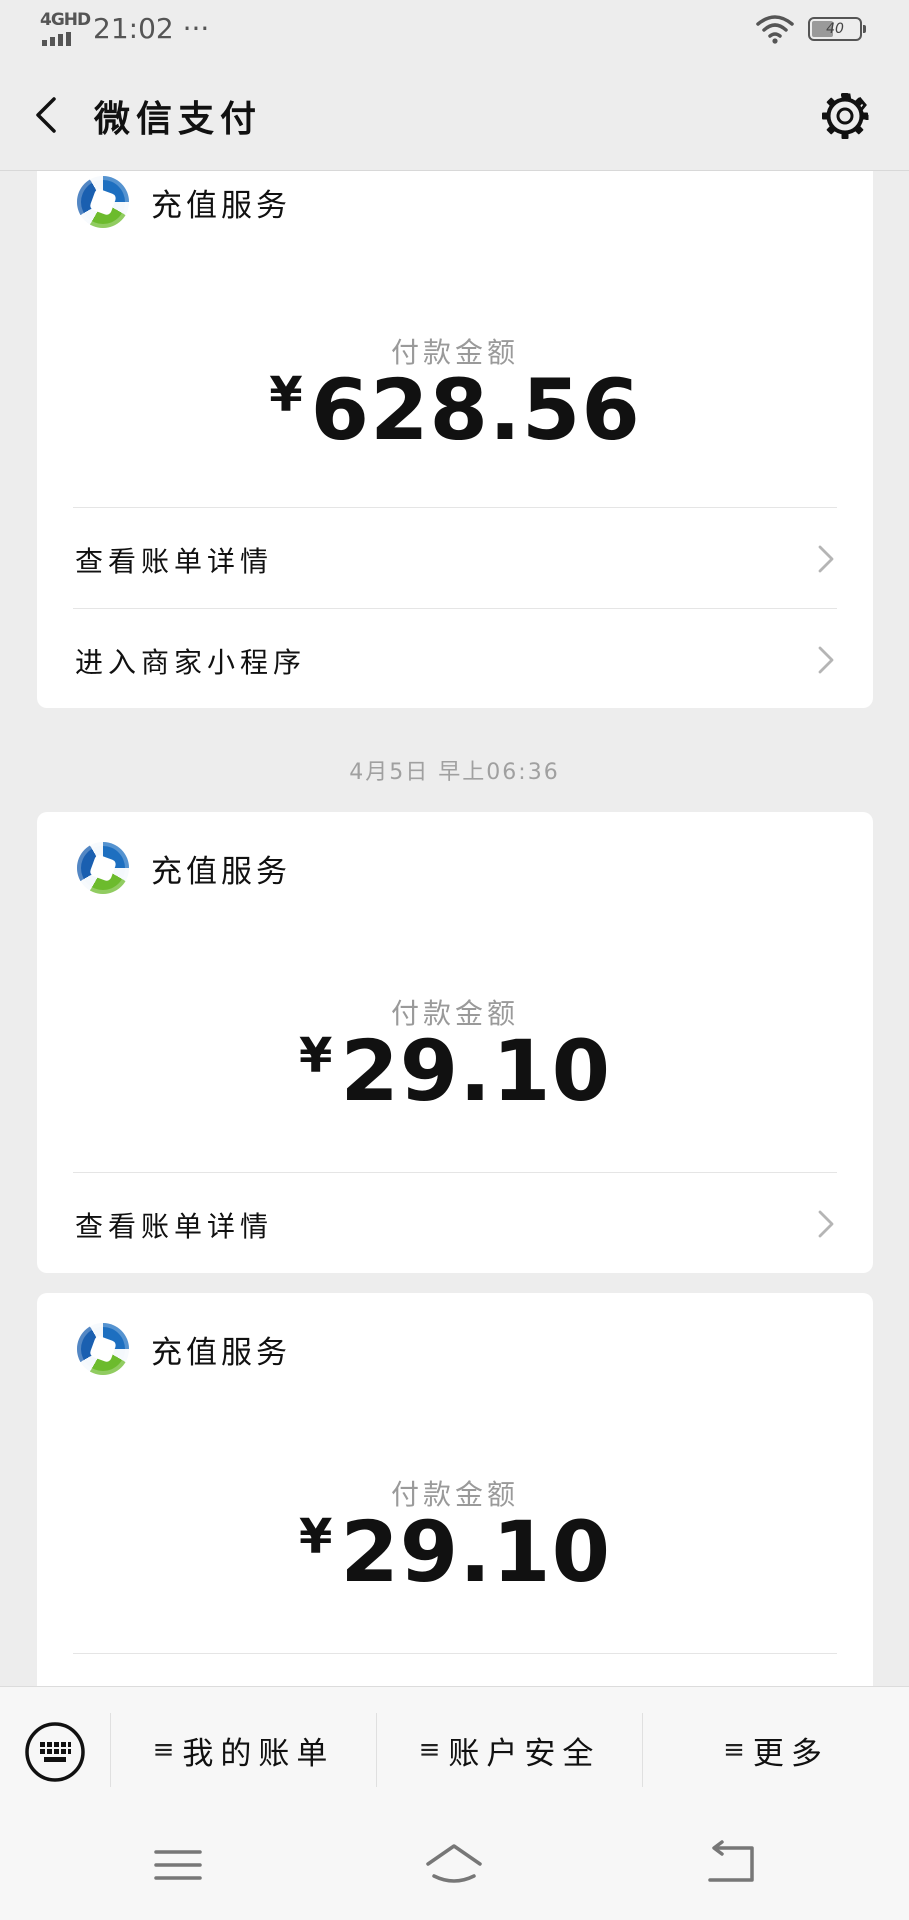  What do you see at coordinates (151, 28) in the screenshot?
I see `status-time: 21:02 ···` at bounding box center [151, 28].